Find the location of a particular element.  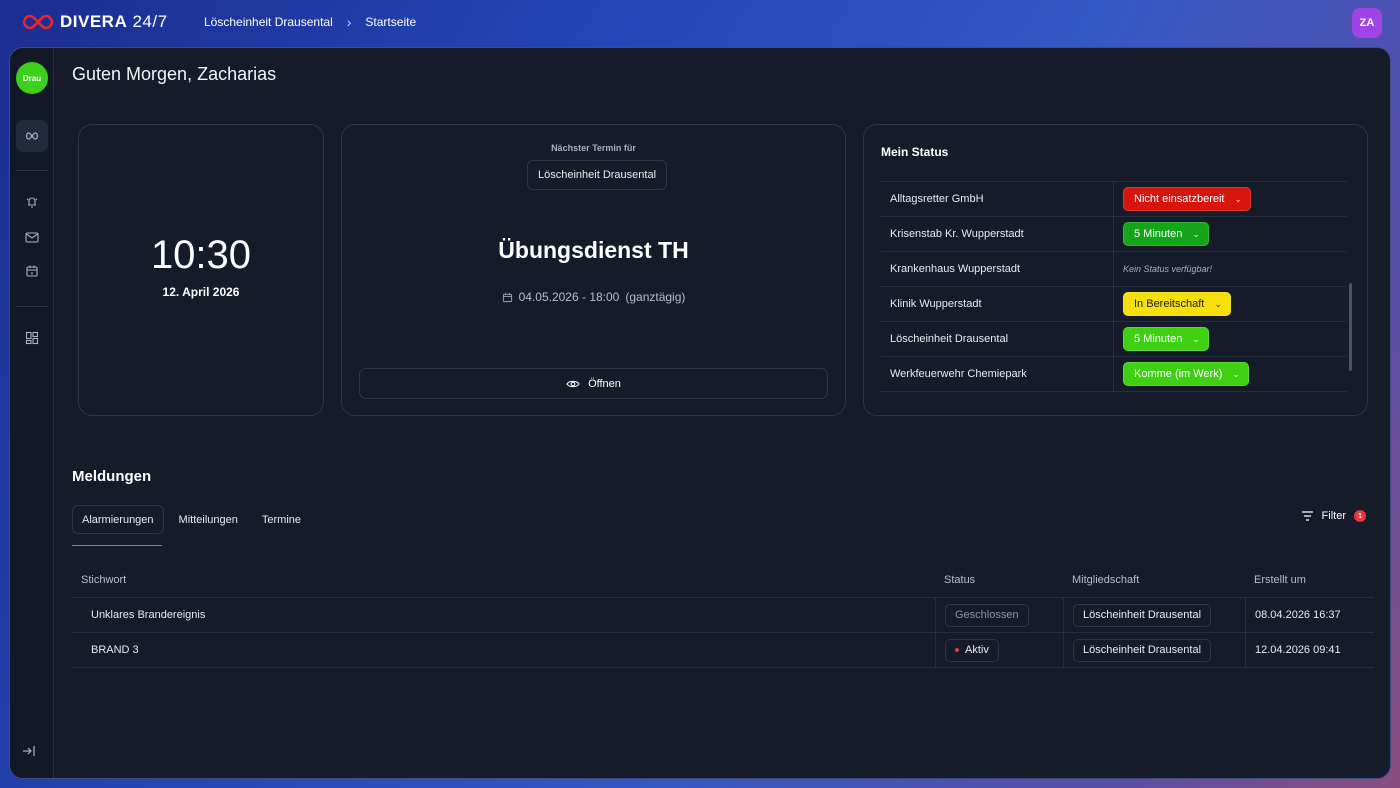

column-mitgliedschaft: Mitgliedschaft is located at coordinates (1154, 580).